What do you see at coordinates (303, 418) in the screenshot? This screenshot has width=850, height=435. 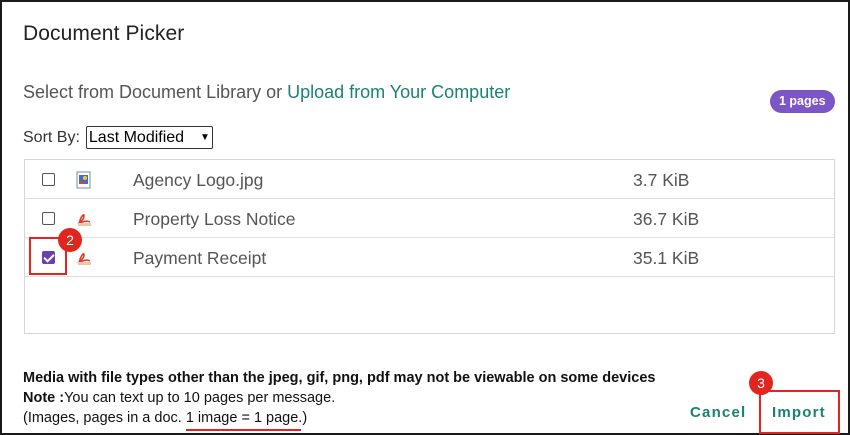 I see `images-suffix: .)` at bounding box center [303, 418].